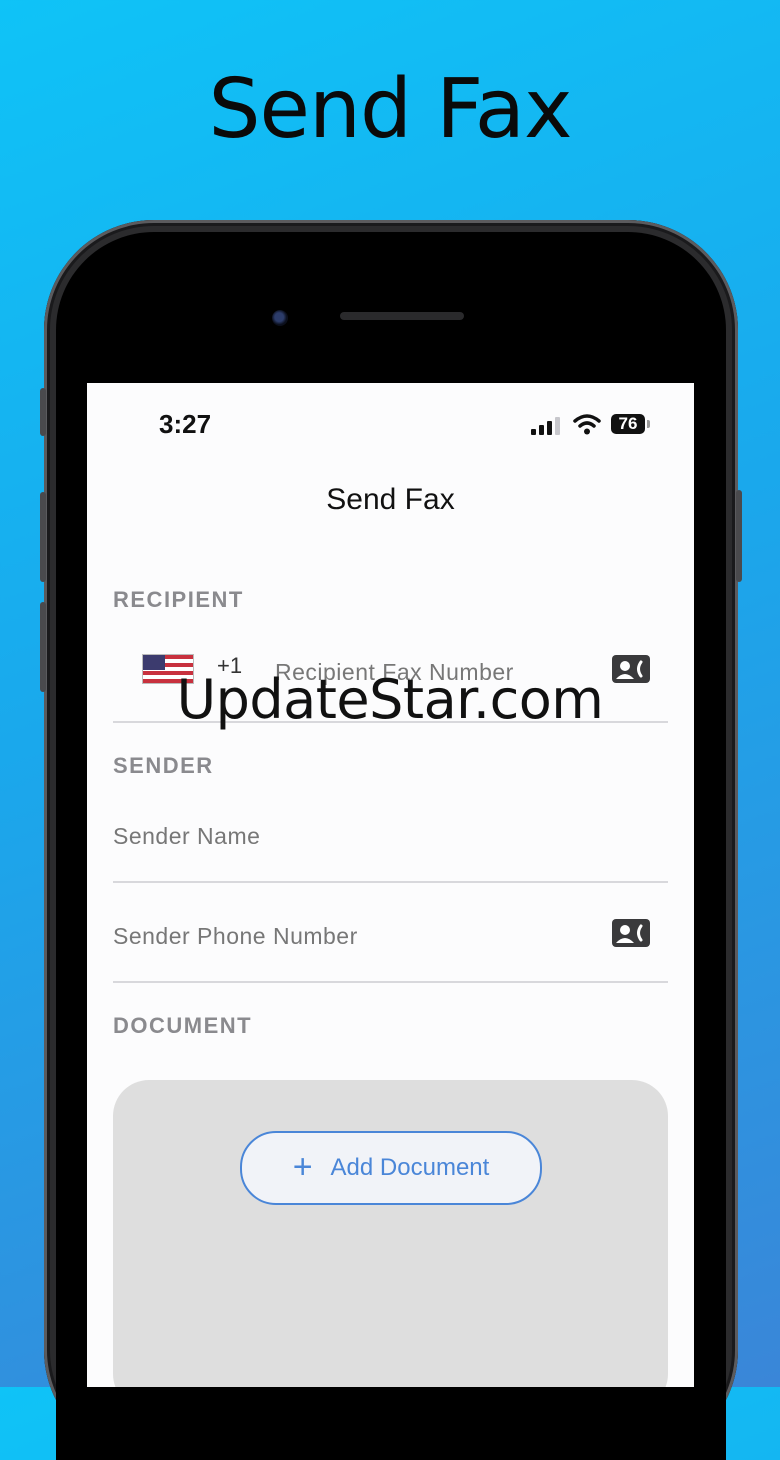 The width and height of the screenshot is (780, 1460). Describe the element at coordinates (183, 1025) in the screenshot. I see `document-section-label: DOCUMENT` at that location.